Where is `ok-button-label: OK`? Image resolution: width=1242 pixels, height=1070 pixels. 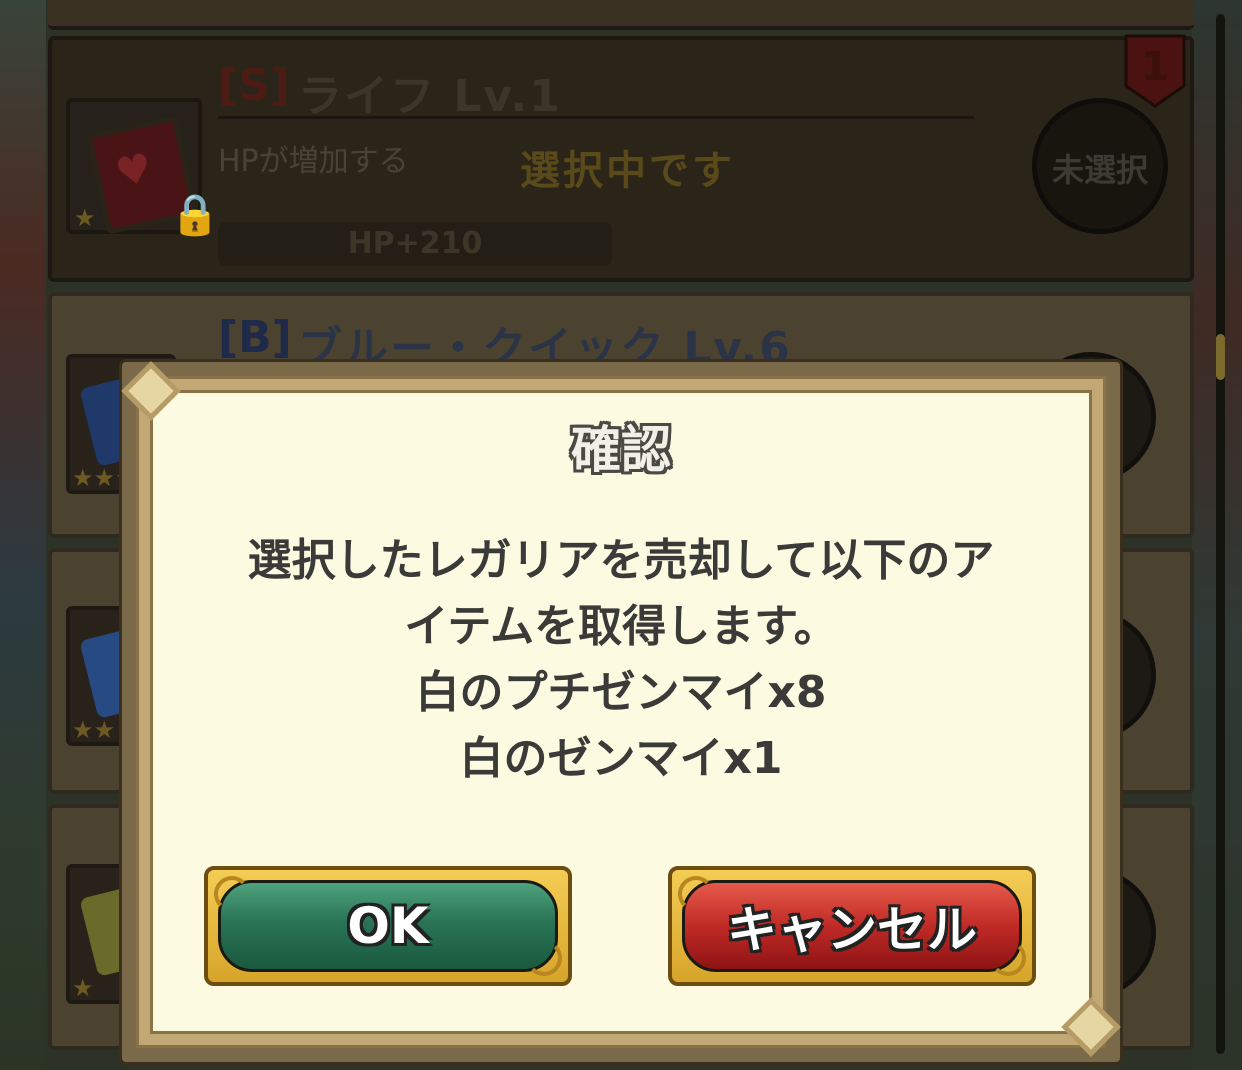 ok-button-label: OK is located at coordinates (388, 926).